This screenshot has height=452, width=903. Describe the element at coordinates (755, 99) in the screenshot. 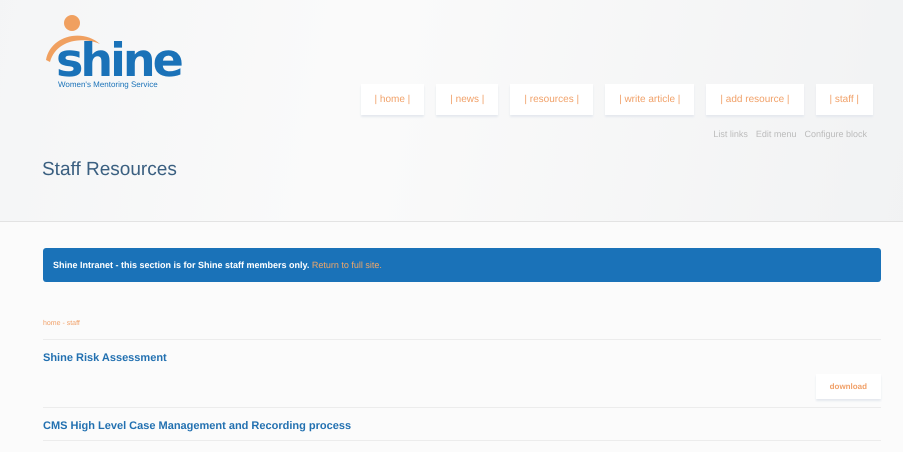

I see `nav-link: | add resource |` at that location.